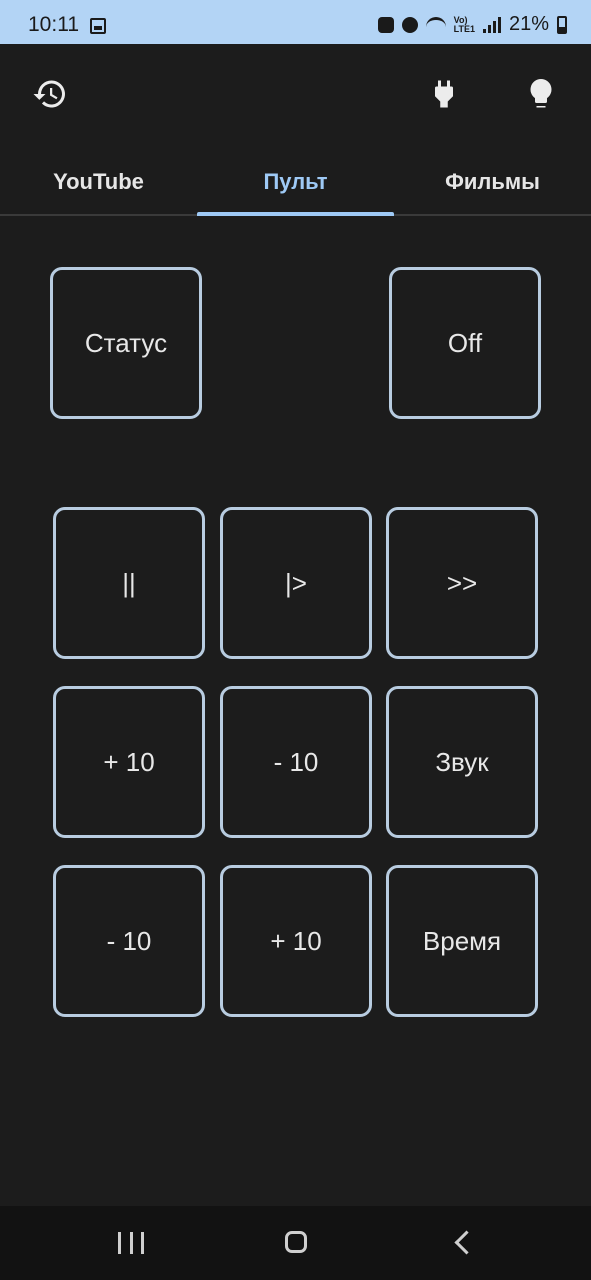 Image resolution: width=591 pixels, height=1280 pixels. Describe the element at coordinates (464, 24) in the screenshot. I see `lte-indicator: Vo) LTE1` at that location.